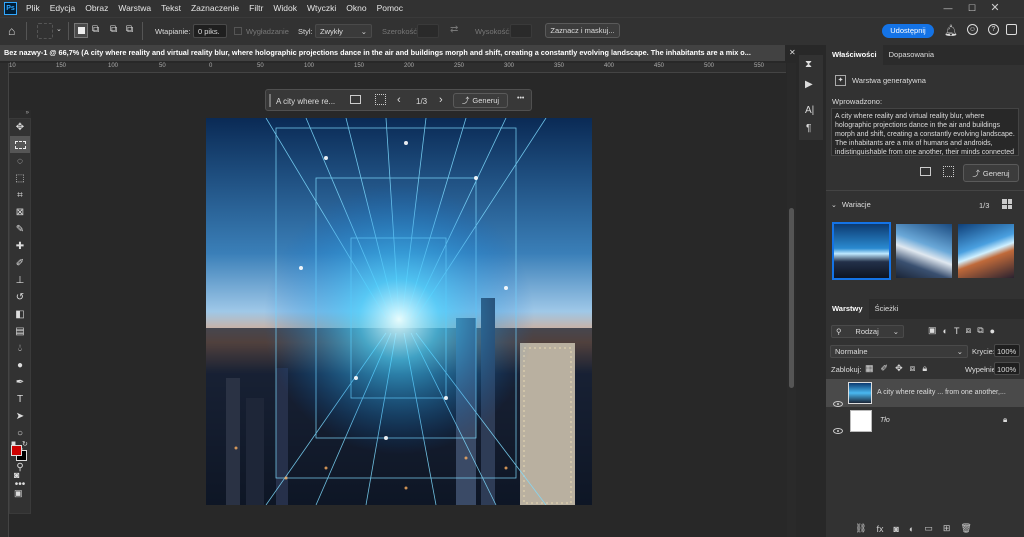 This screenshot has height=537, width=1024. What do you see at coordinates (210, 31) in the screenshot?
I see `feather-input: 0 piks.` at bounding box center [210, 31].